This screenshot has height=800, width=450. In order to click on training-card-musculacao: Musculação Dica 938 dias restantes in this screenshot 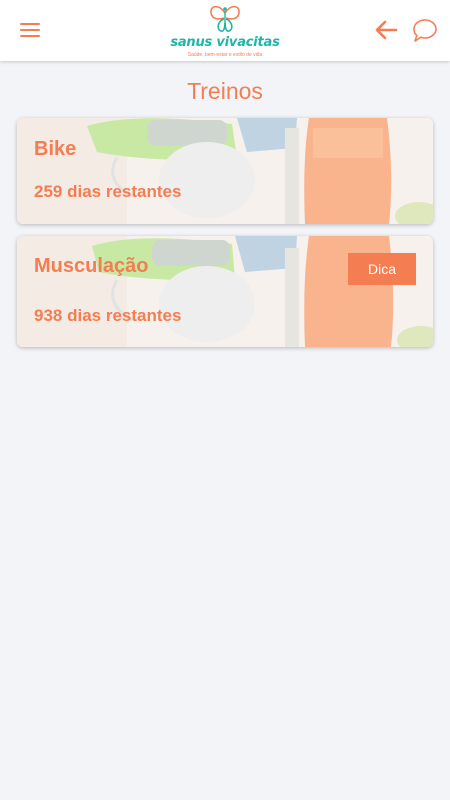, I will do `click(225, 291)`.